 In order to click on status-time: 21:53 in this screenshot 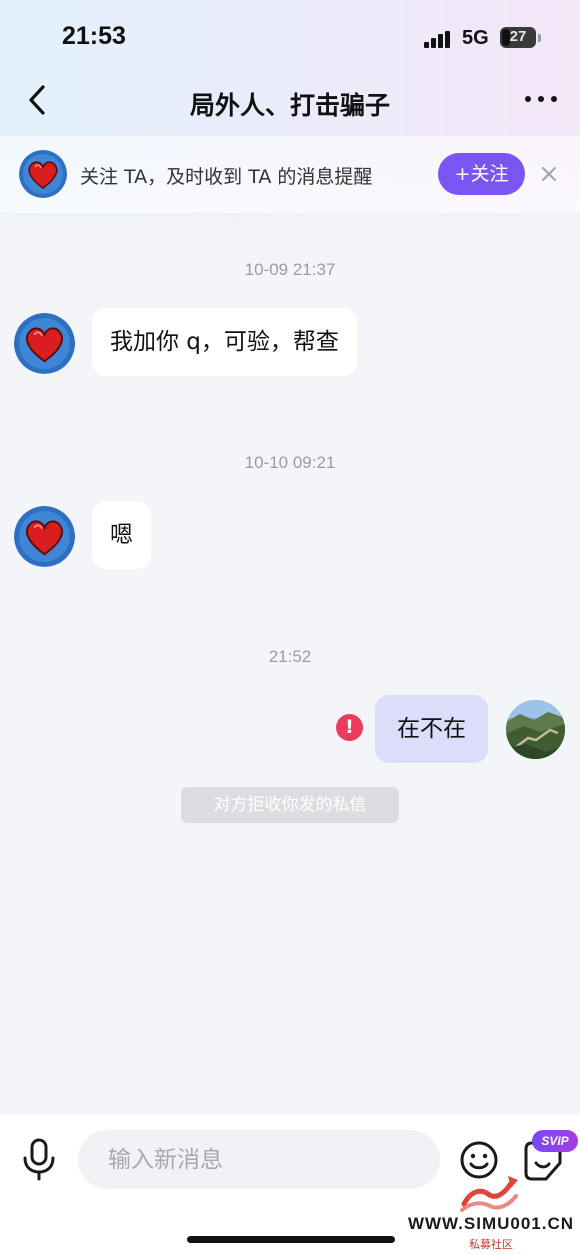, I will do `click(94, 36)`.